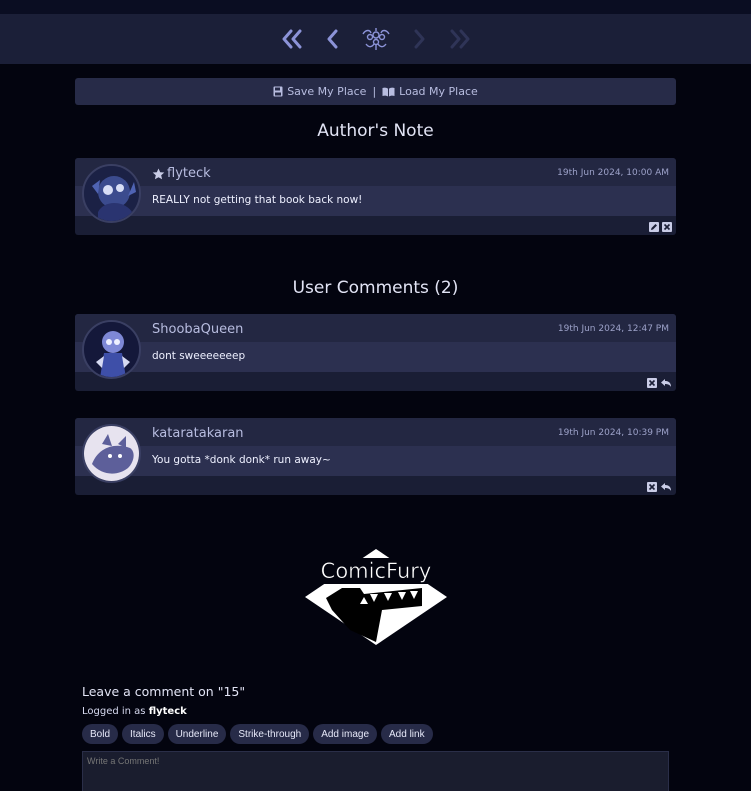 This screenshot has width=751, height=791. Describe the element at coordinates (376, 571) in the screenshot. I see `logo-text: ComicFury` at that location.